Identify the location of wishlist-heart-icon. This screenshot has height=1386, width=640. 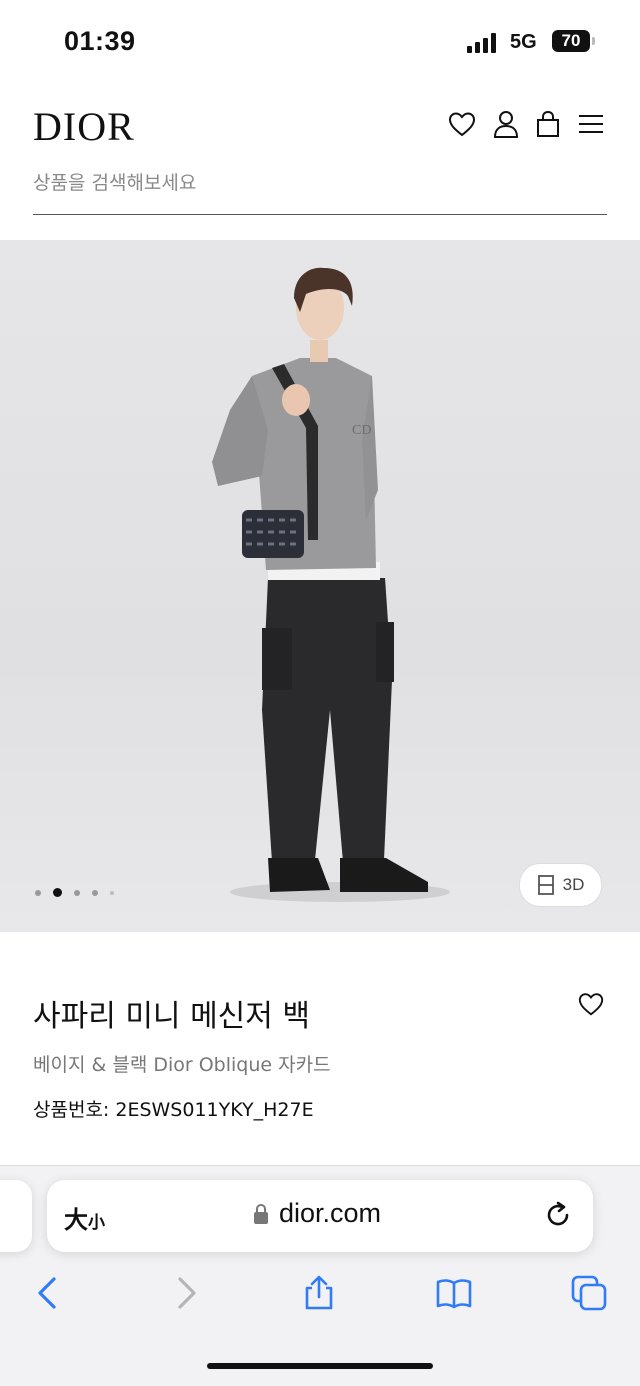
(591, 1004).